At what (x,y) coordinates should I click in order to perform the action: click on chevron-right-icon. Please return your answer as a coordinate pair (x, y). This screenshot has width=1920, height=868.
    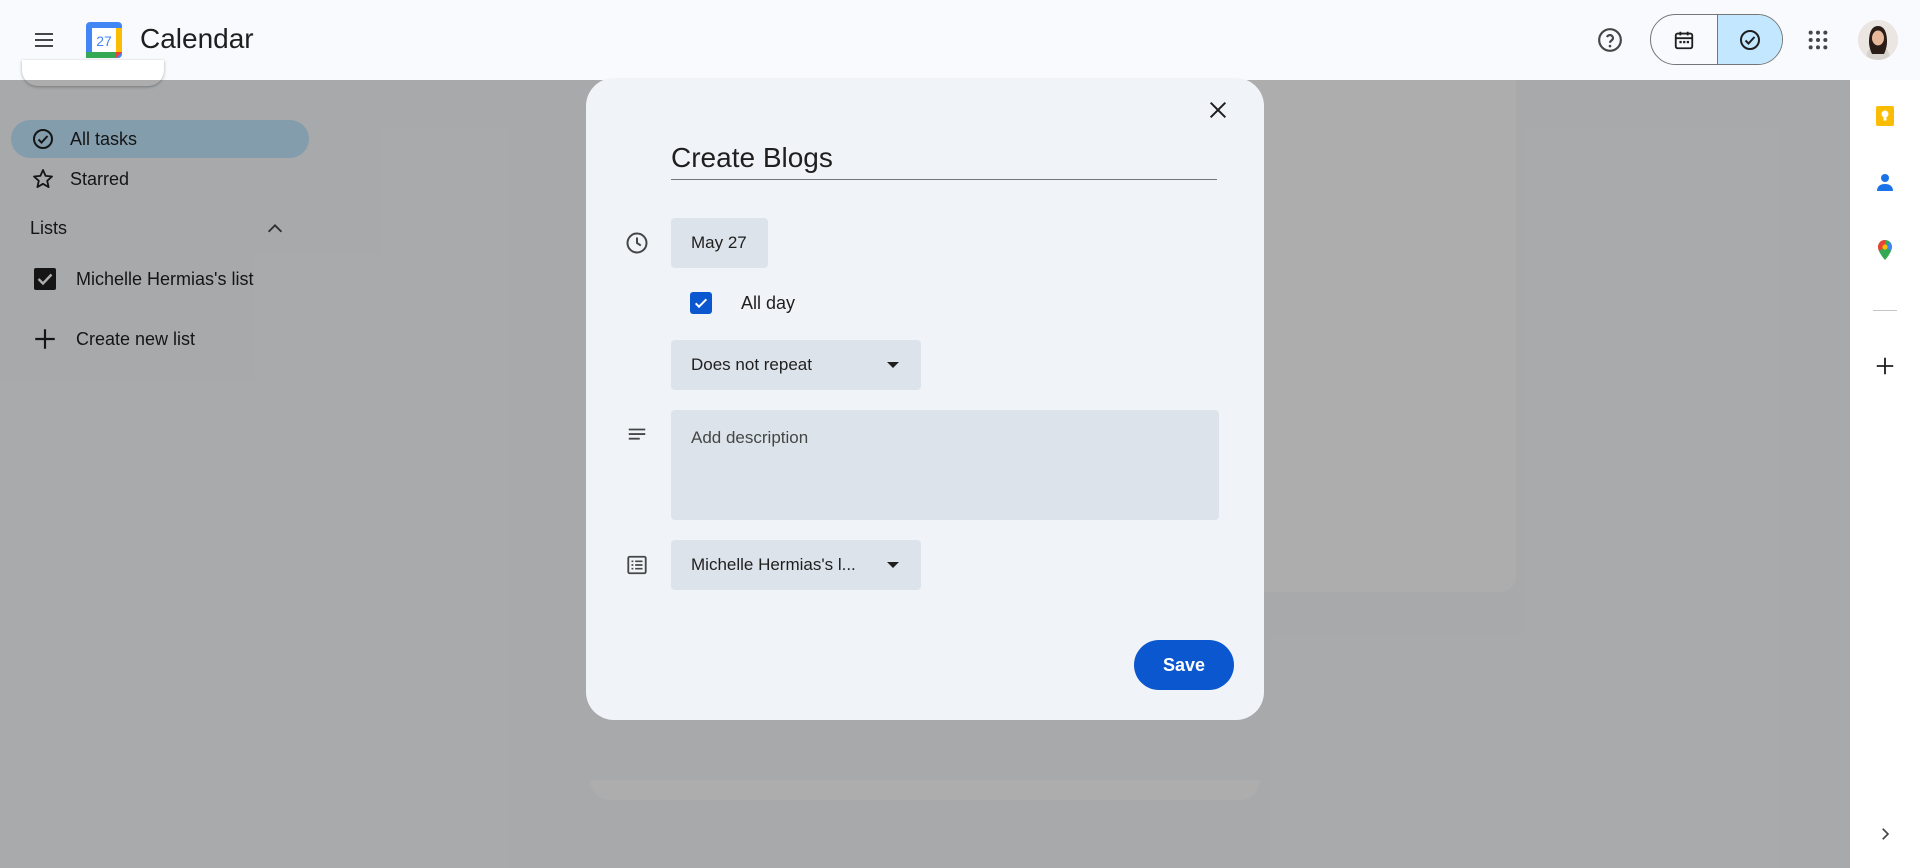
    Looking at the image, I should click on (1885, 834).